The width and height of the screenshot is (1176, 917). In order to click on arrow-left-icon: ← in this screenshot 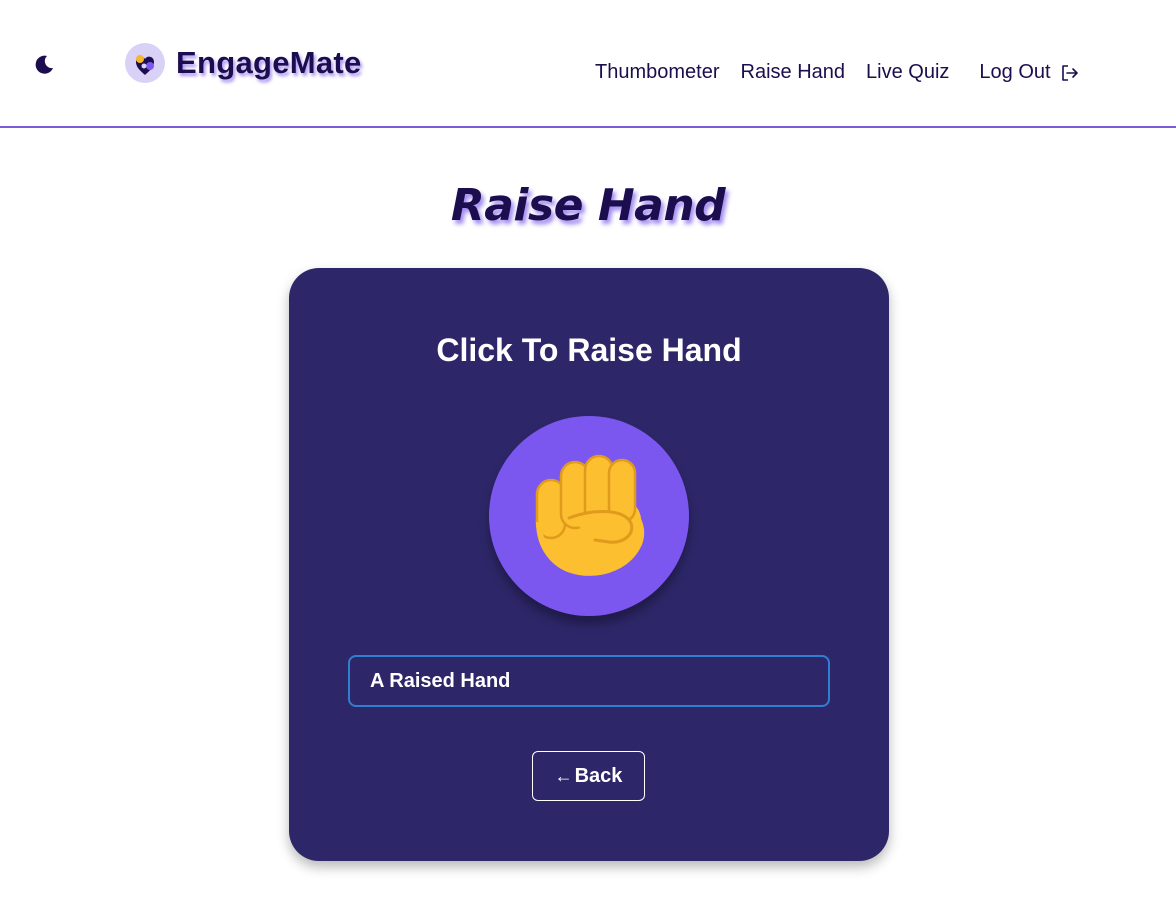, I will do `click(563, 775)`.